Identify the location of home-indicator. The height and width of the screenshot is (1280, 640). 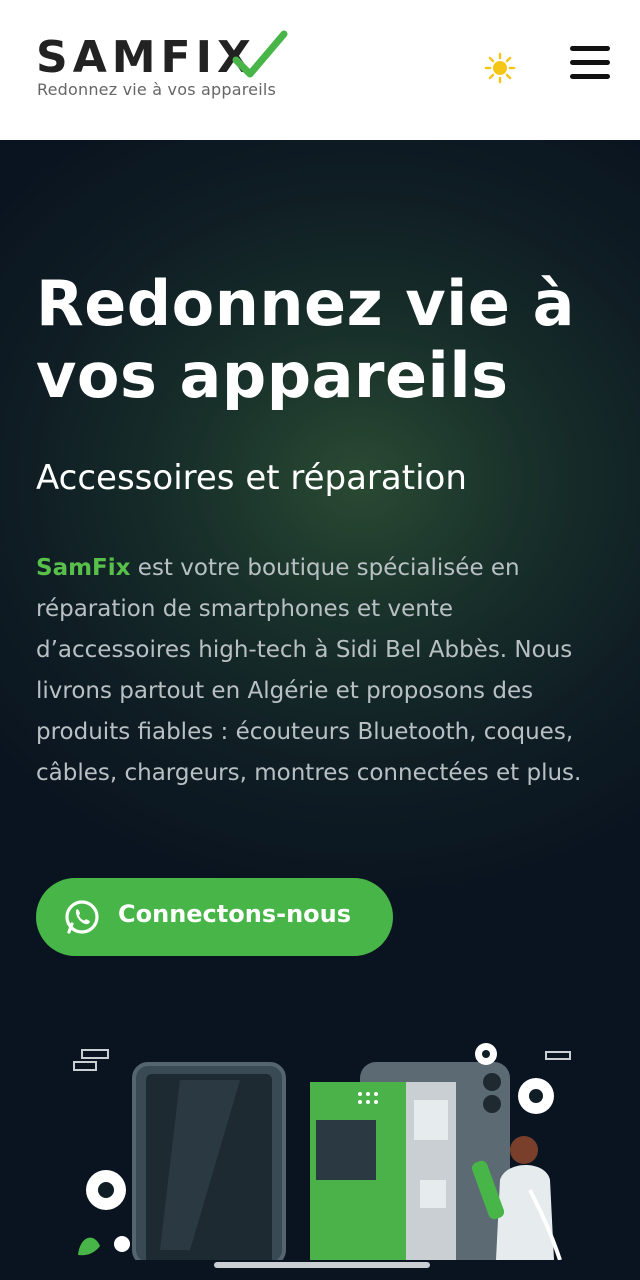
(322, 1265).